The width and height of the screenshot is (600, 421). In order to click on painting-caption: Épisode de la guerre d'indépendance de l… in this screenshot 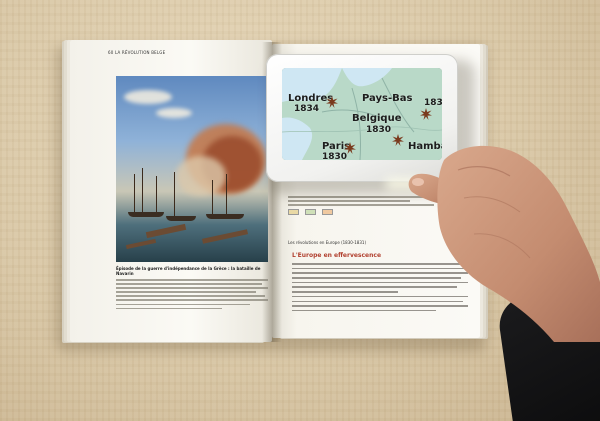, I will do `click(192, 289)`.